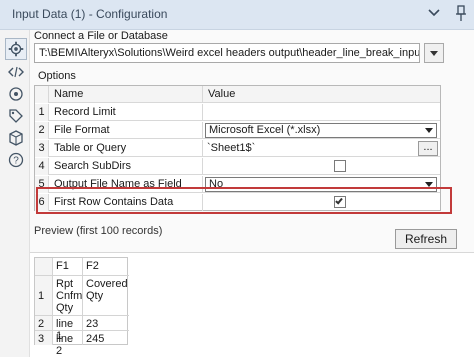  Describe the element at coordinates (126, 94) in the screenshot. I see `column-header-name: Name` at that location.